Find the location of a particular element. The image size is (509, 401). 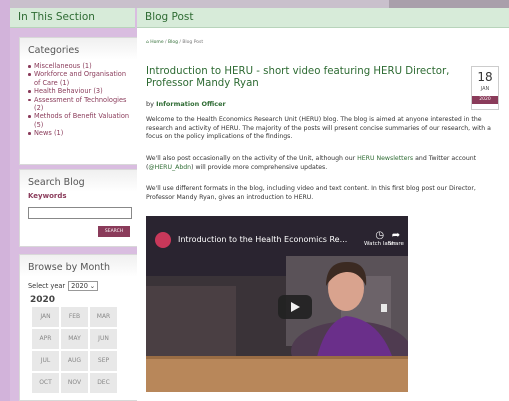

search-button: SEARCH is located at coordinates (114, 231).